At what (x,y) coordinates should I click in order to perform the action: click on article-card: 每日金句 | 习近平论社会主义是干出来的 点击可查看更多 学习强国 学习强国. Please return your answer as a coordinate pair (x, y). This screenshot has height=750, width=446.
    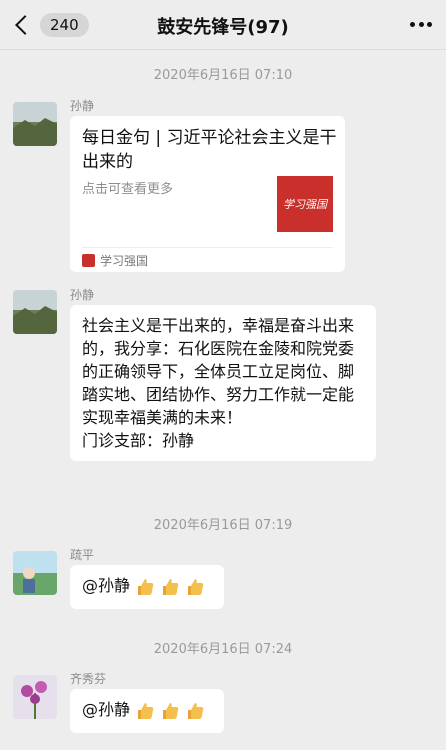
    Looking at the image, I should click on (207, 194).